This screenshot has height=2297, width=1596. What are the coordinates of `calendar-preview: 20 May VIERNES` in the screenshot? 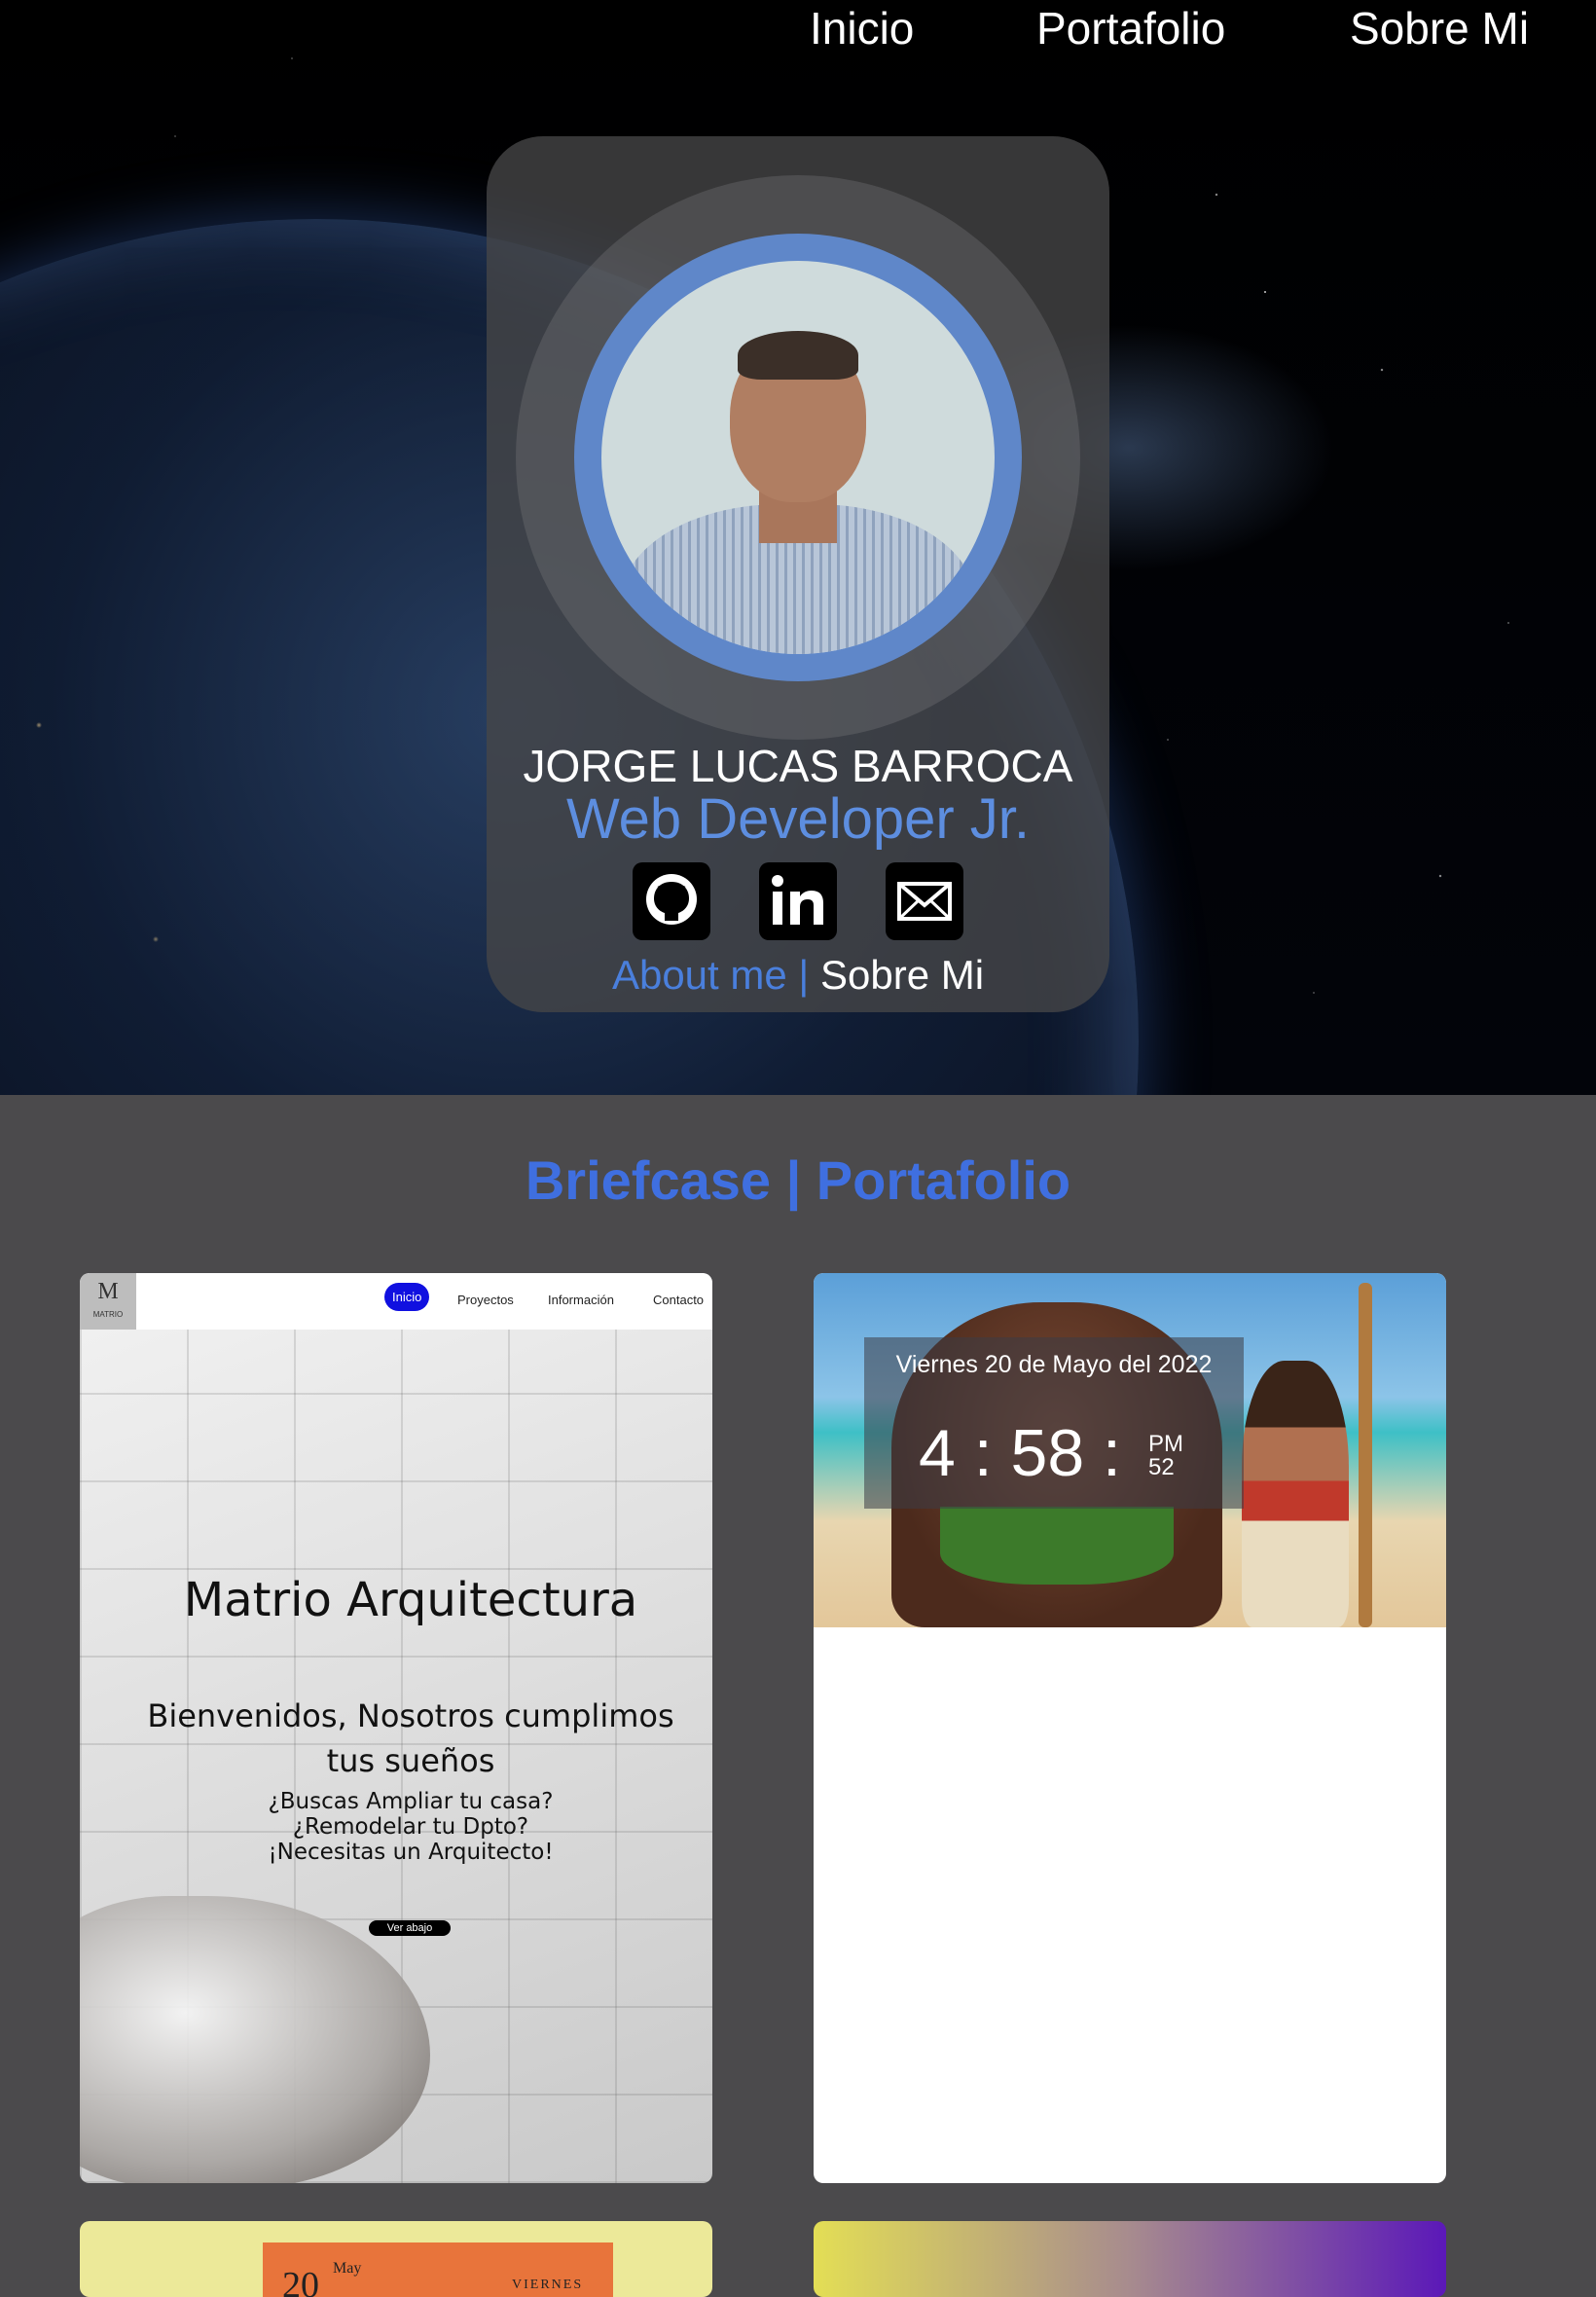 It's located at (438, 2269).